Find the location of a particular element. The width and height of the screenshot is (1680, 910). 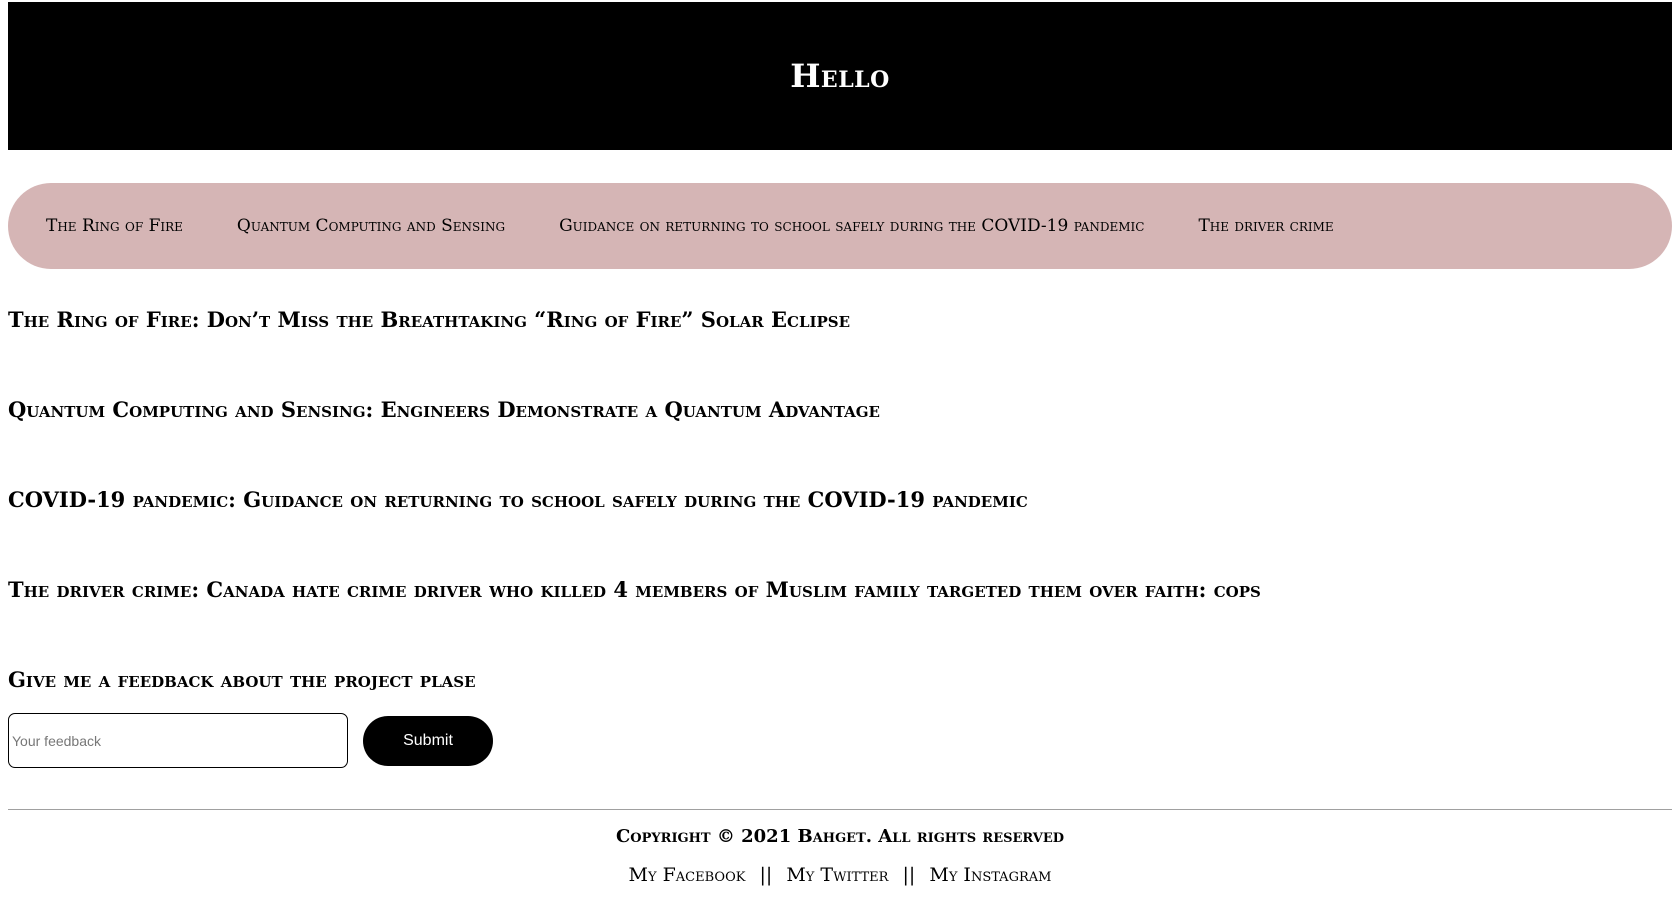

instagram-link: My Instagram is located at coordinates (990, 875).